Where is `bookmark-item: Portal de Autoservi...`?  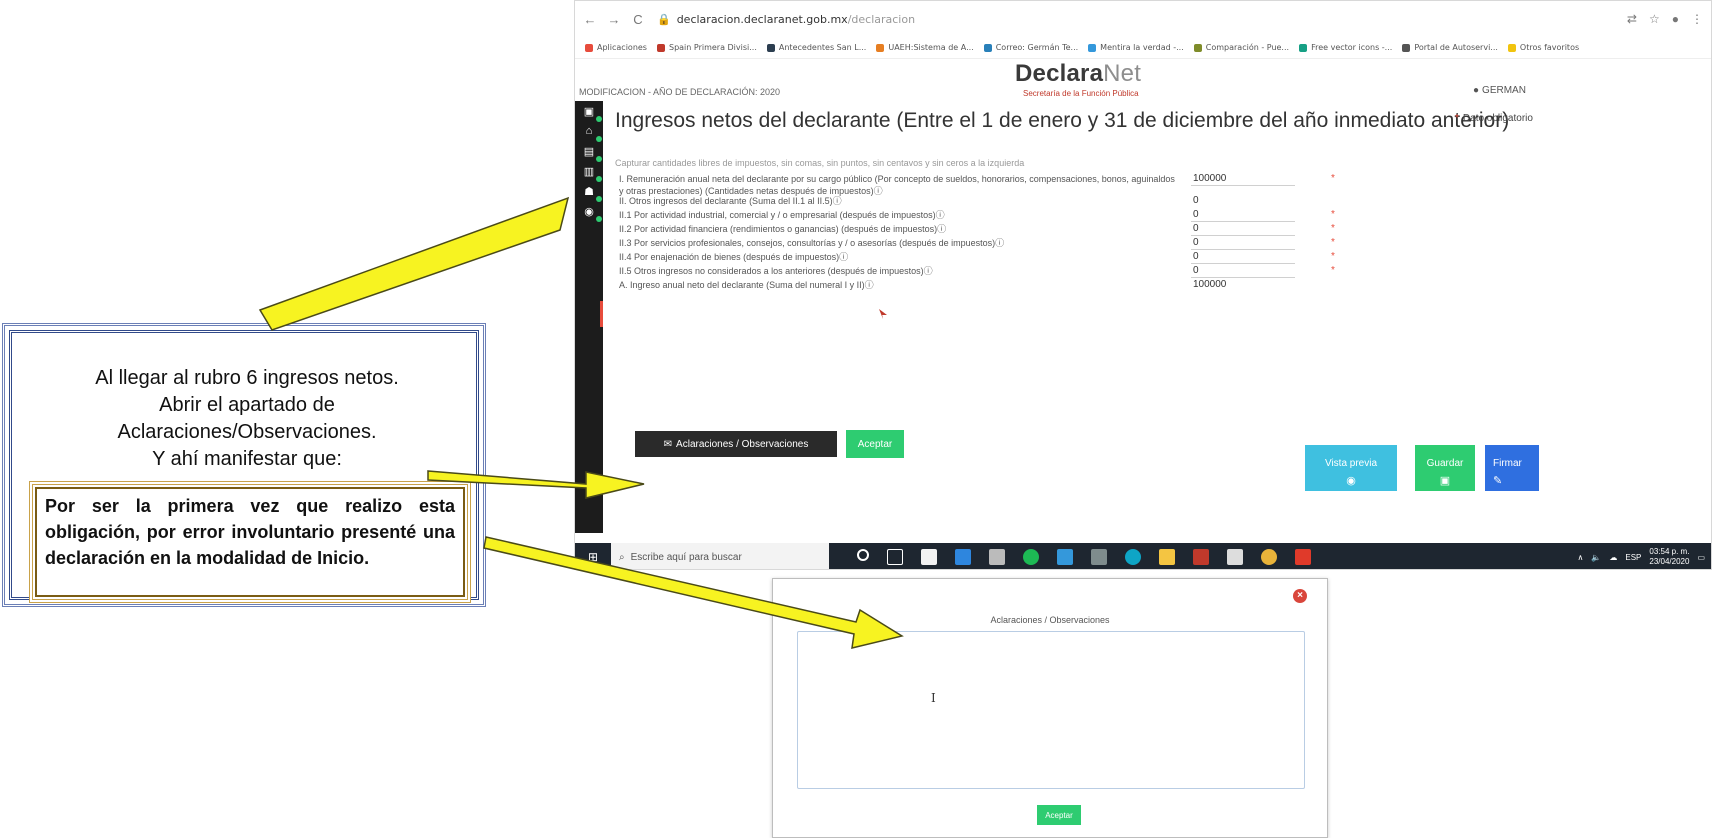
bookmark-item: Portal de Autoservi... is located at coordinates (1450, 47).